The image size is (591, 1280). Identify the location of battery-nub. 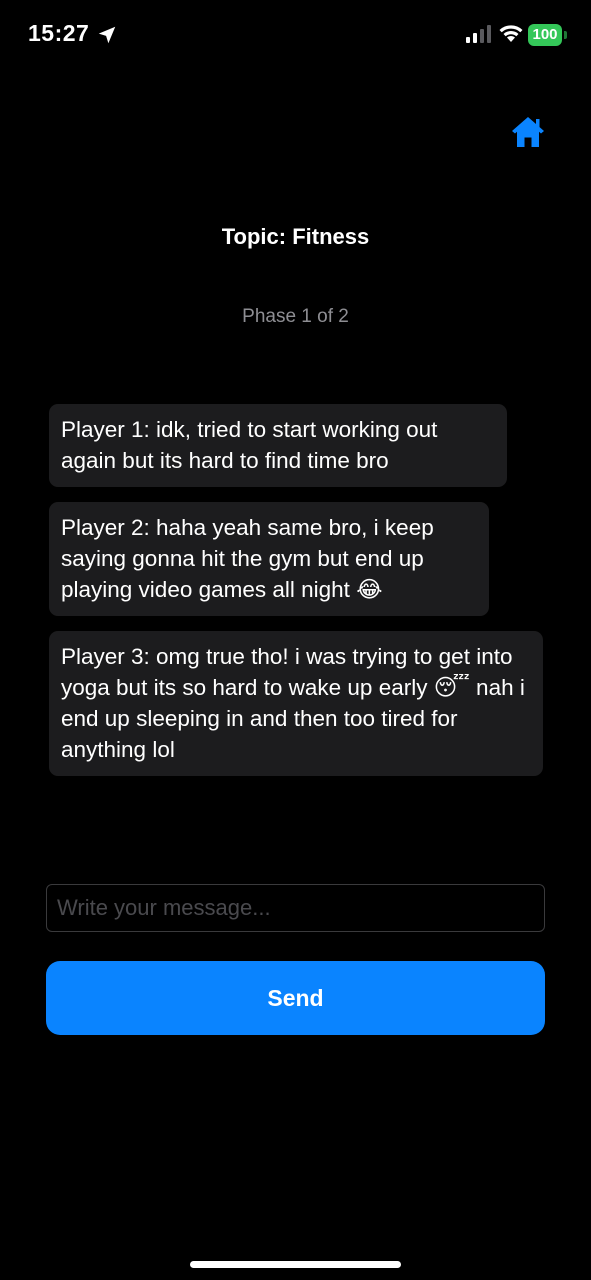
(565, 35).